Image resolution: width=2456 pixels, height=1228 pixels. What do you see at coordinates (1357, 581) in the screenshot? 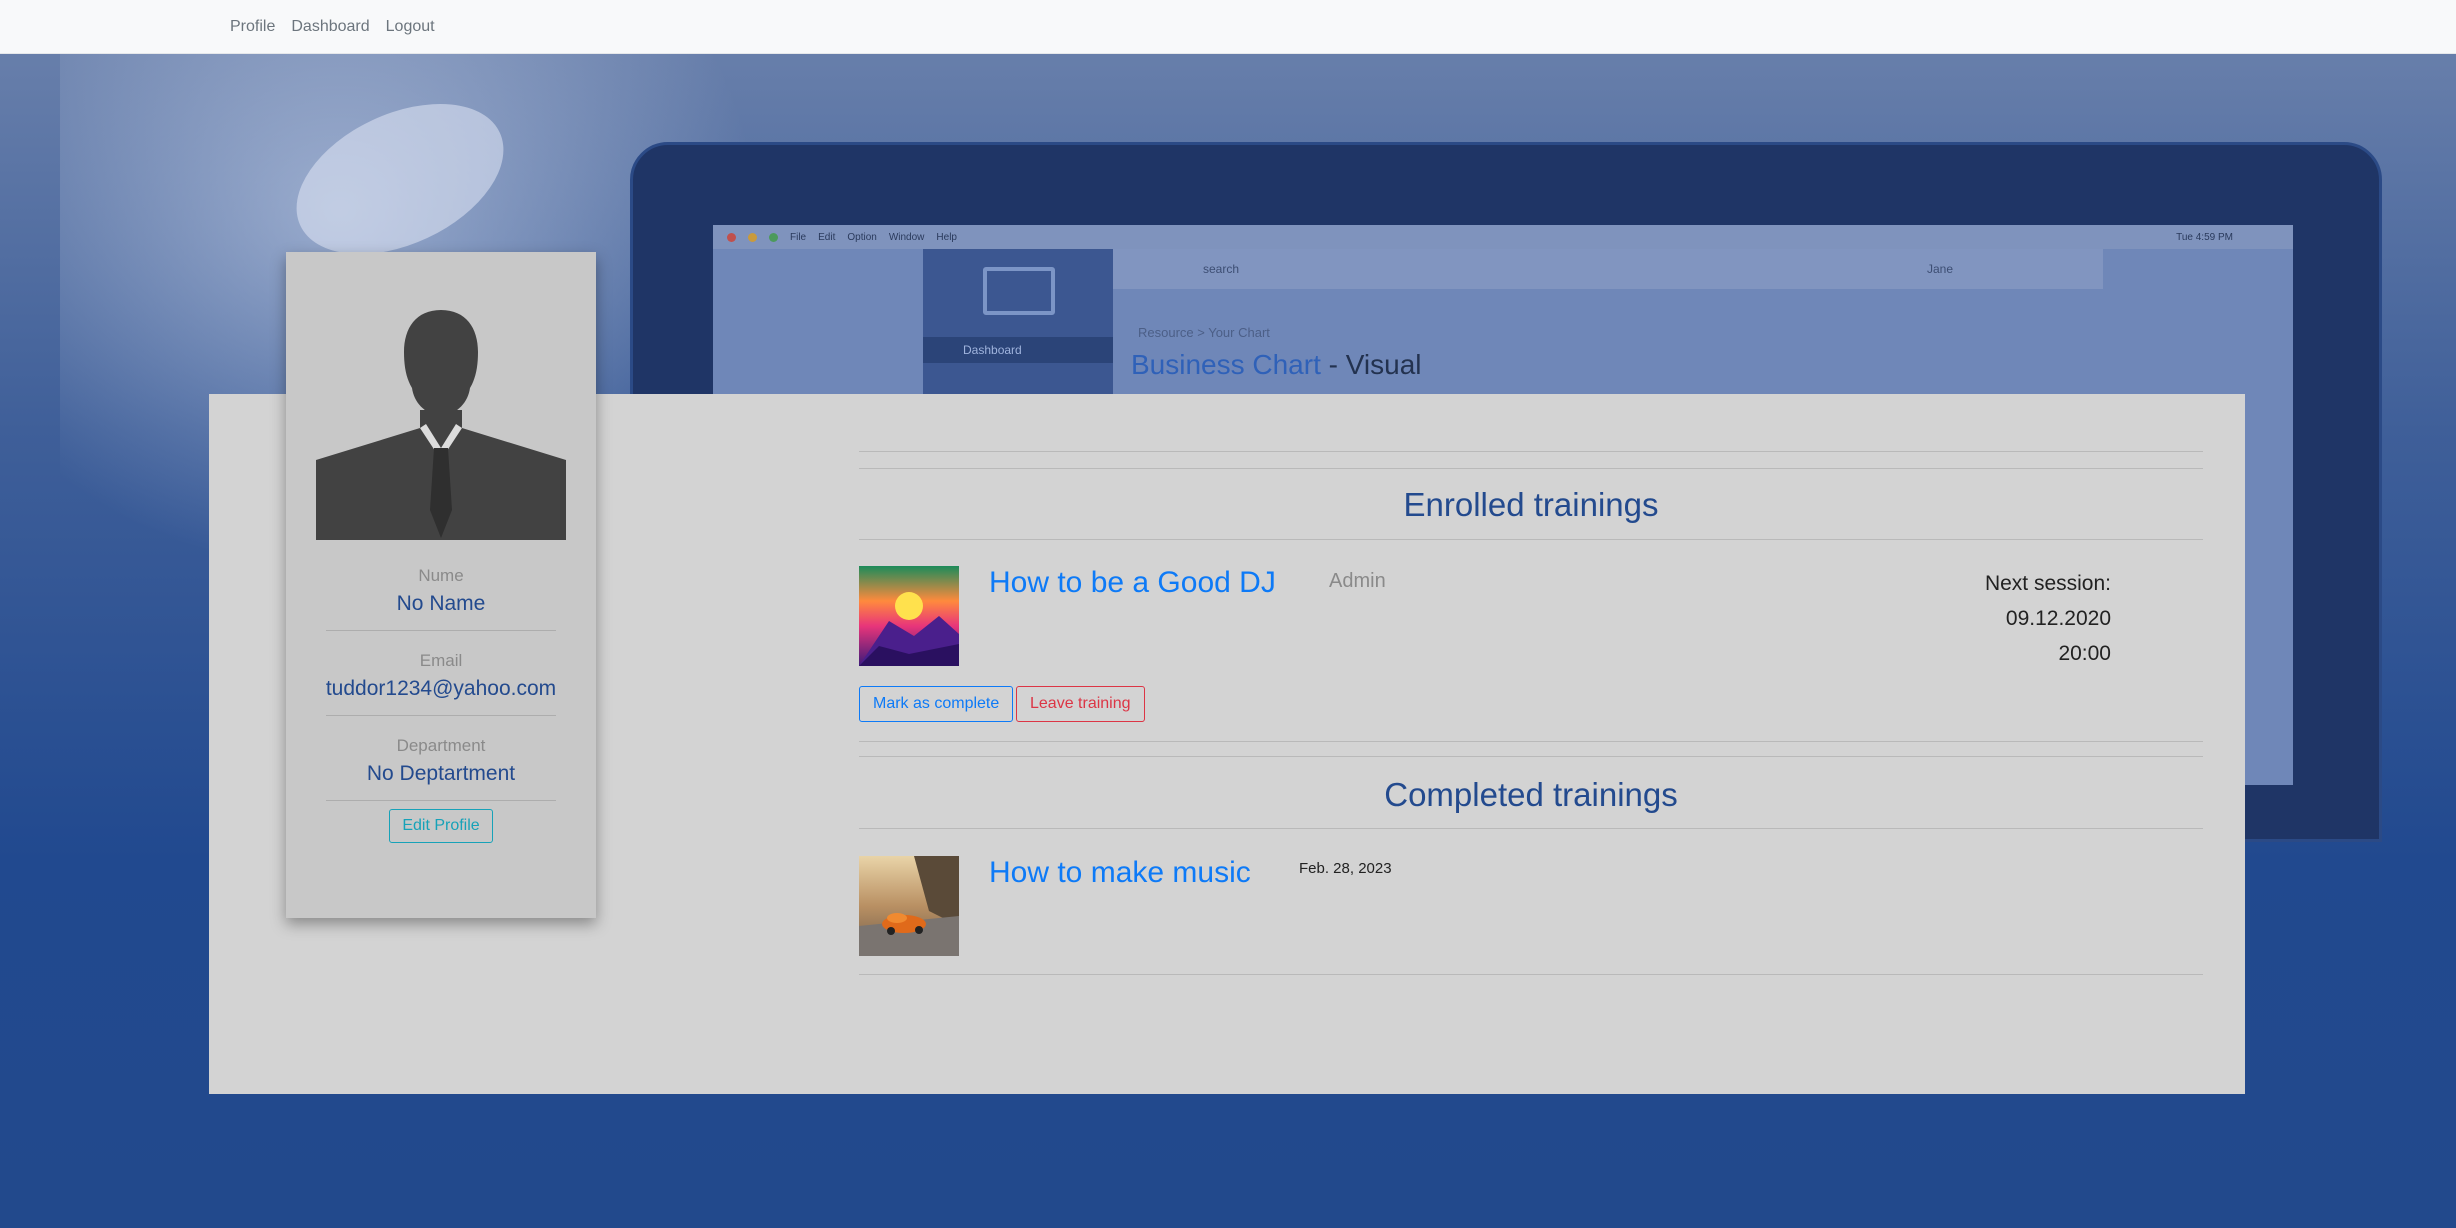
I see `course-author: Admin` at bounding box center [1357, 581].